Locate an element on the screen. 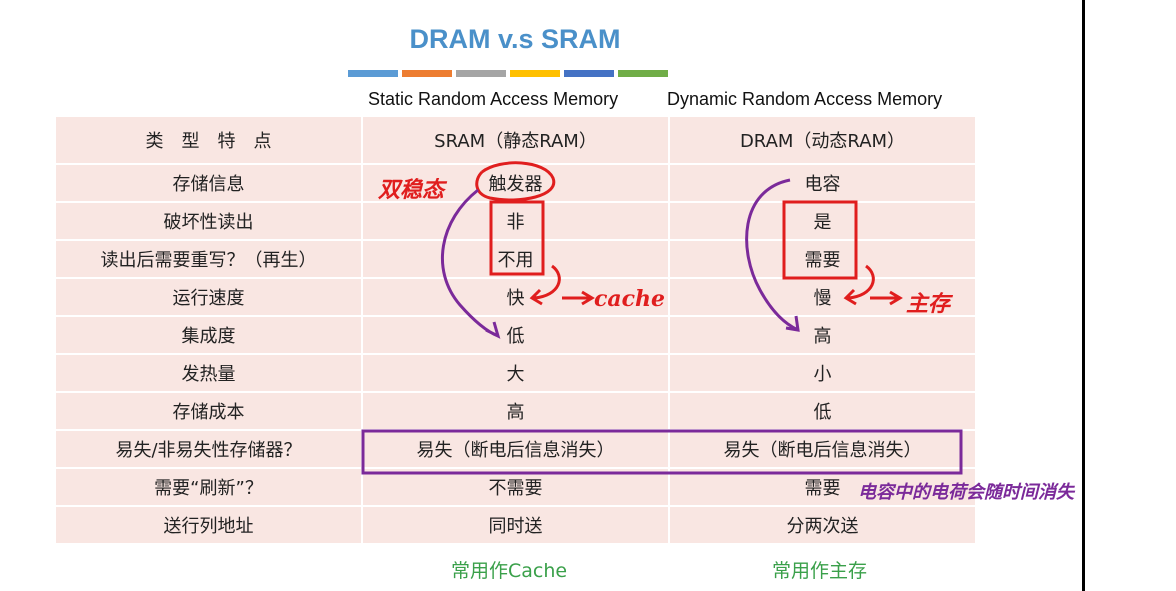 This screenshot has height=591, width=1176. red-arrow-sram is located at coordinates (545, 285).